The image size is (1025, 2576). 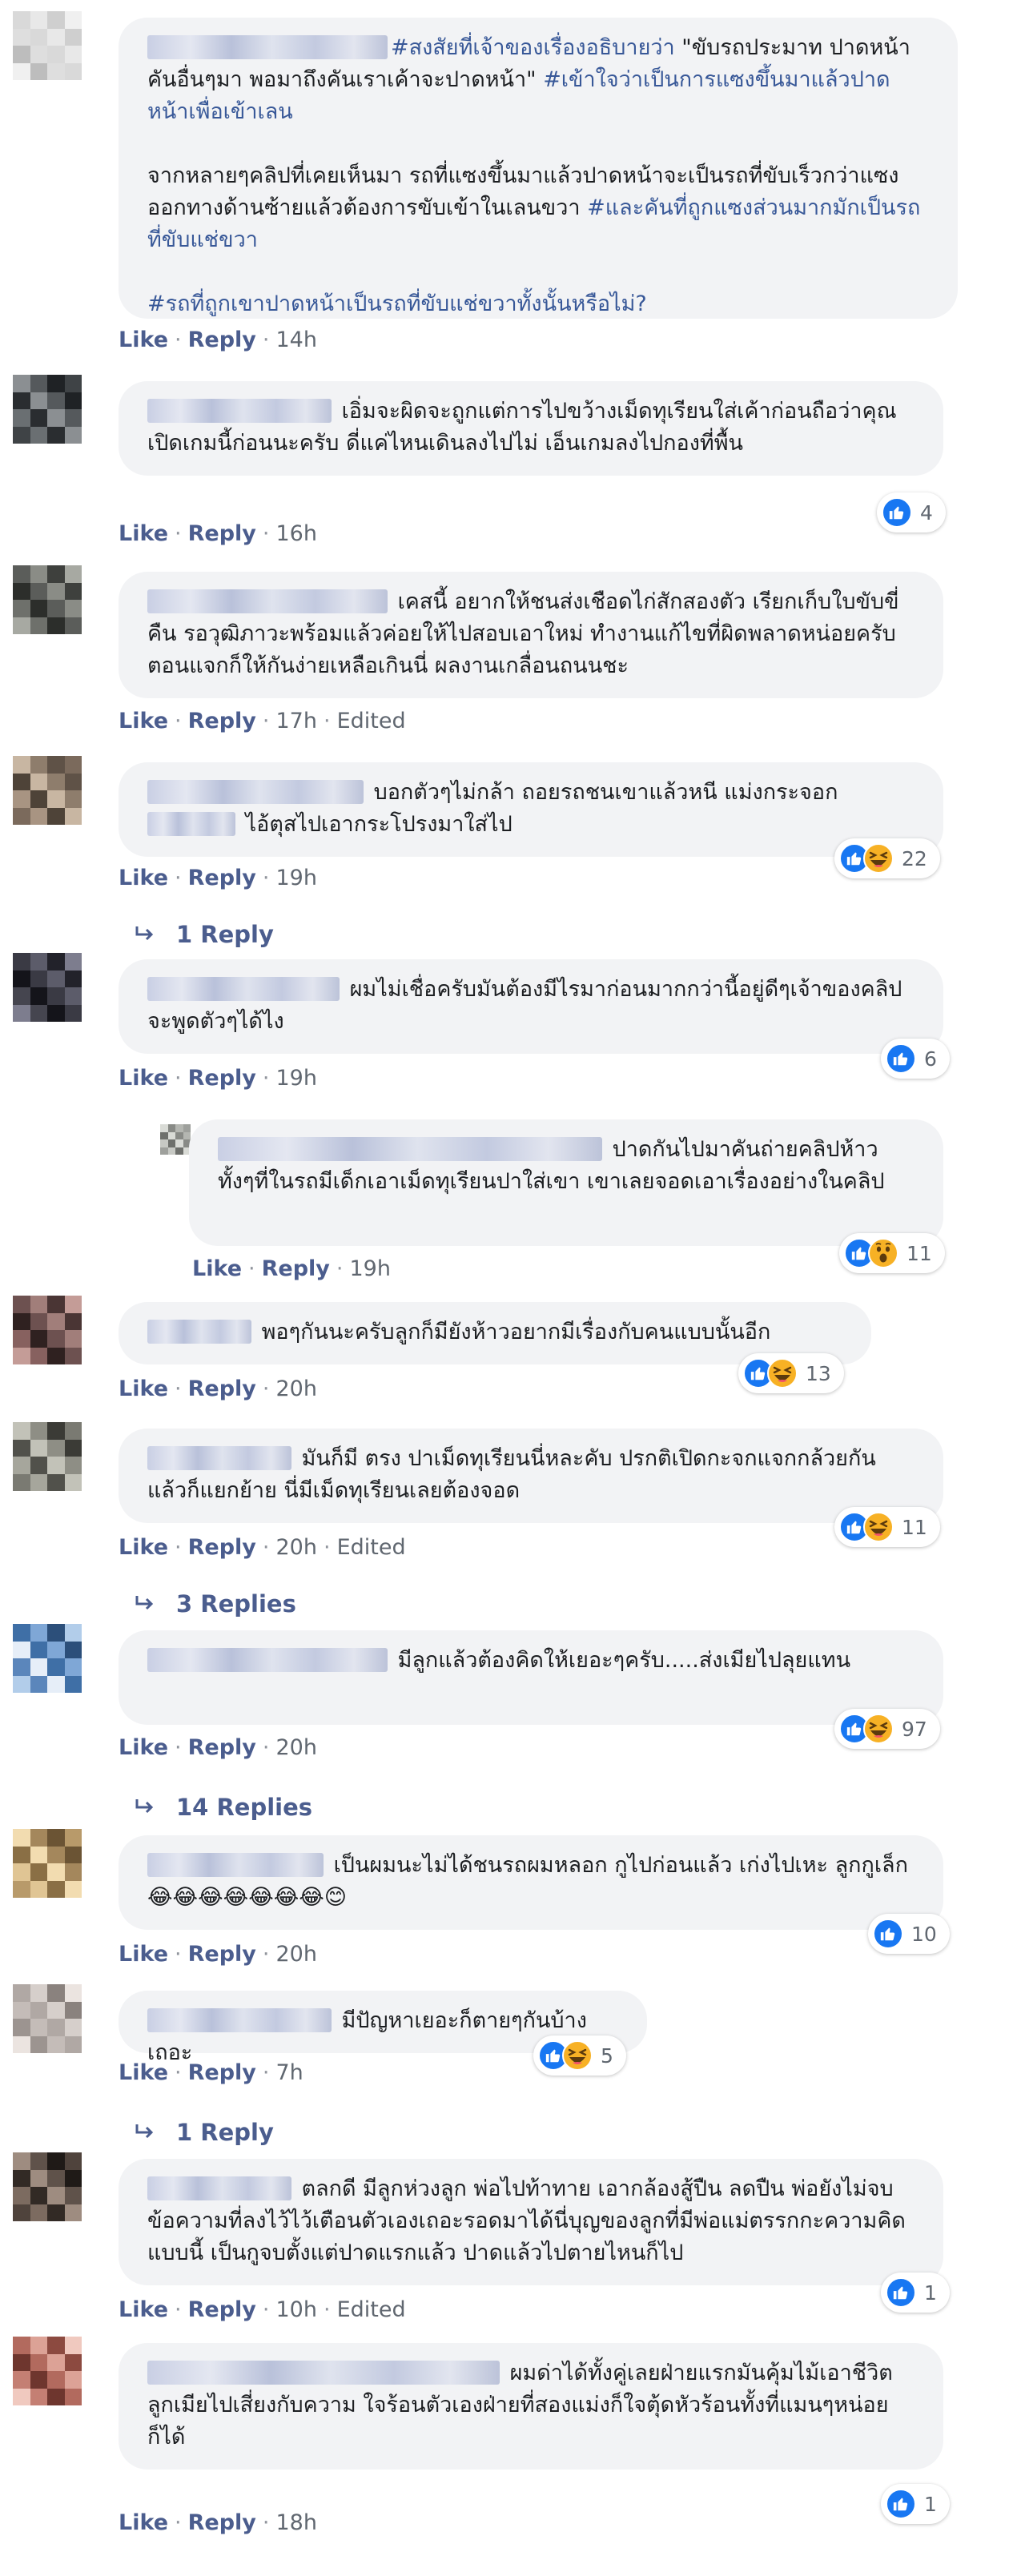 I want to click on reaction-count: 1, so click(x=930, y=2293).